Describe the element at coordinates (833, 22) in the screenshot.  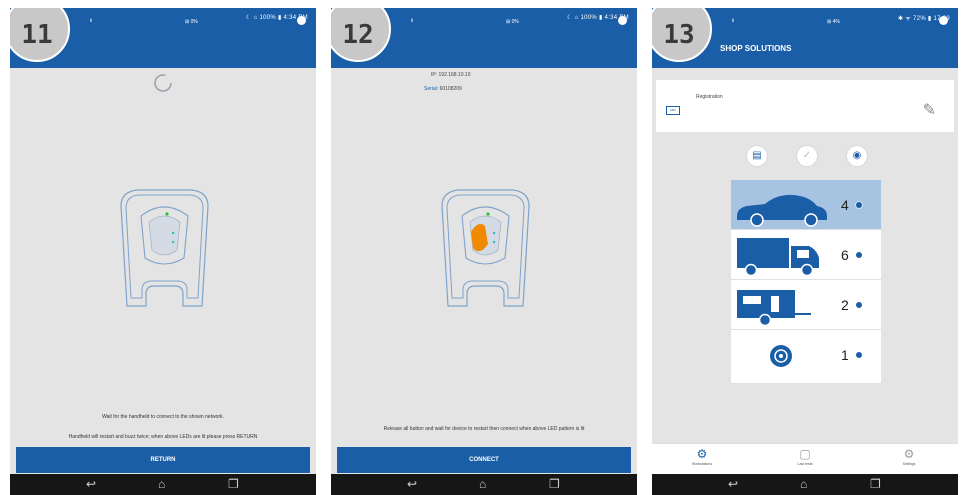
I see `wifi-status: ⊞ 4%` at that location.